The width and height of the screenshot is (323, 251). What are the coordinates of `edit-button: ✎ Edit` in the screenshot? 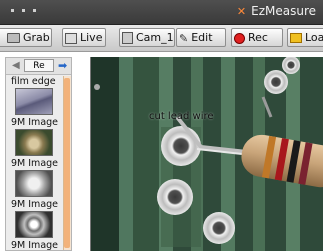 It's located at (201, 37).